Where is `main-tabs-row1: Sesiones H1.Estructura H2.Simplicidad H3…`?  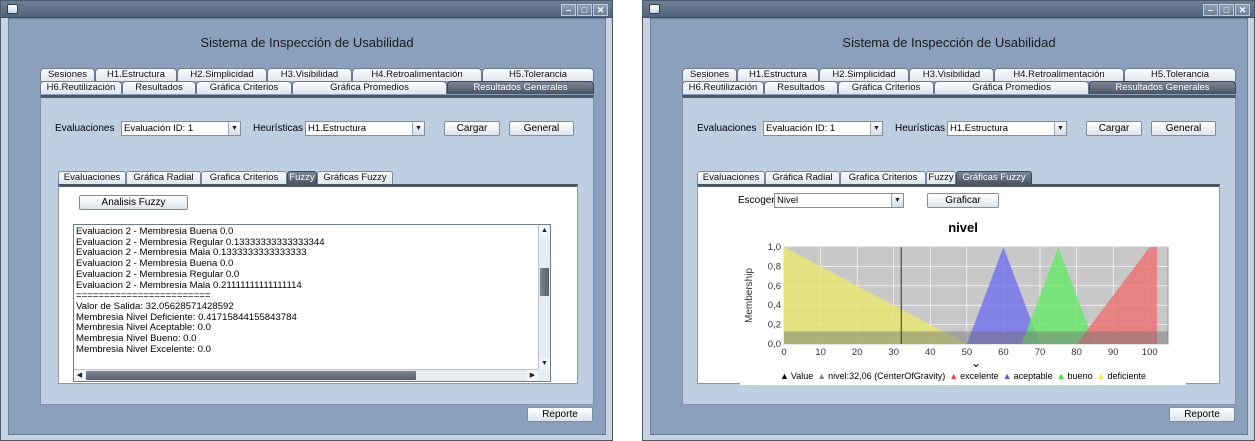
main-tabs-row1: Sesiones H1.Estructura H2.Simplicidad H3… is located at coordinates (317, 74).